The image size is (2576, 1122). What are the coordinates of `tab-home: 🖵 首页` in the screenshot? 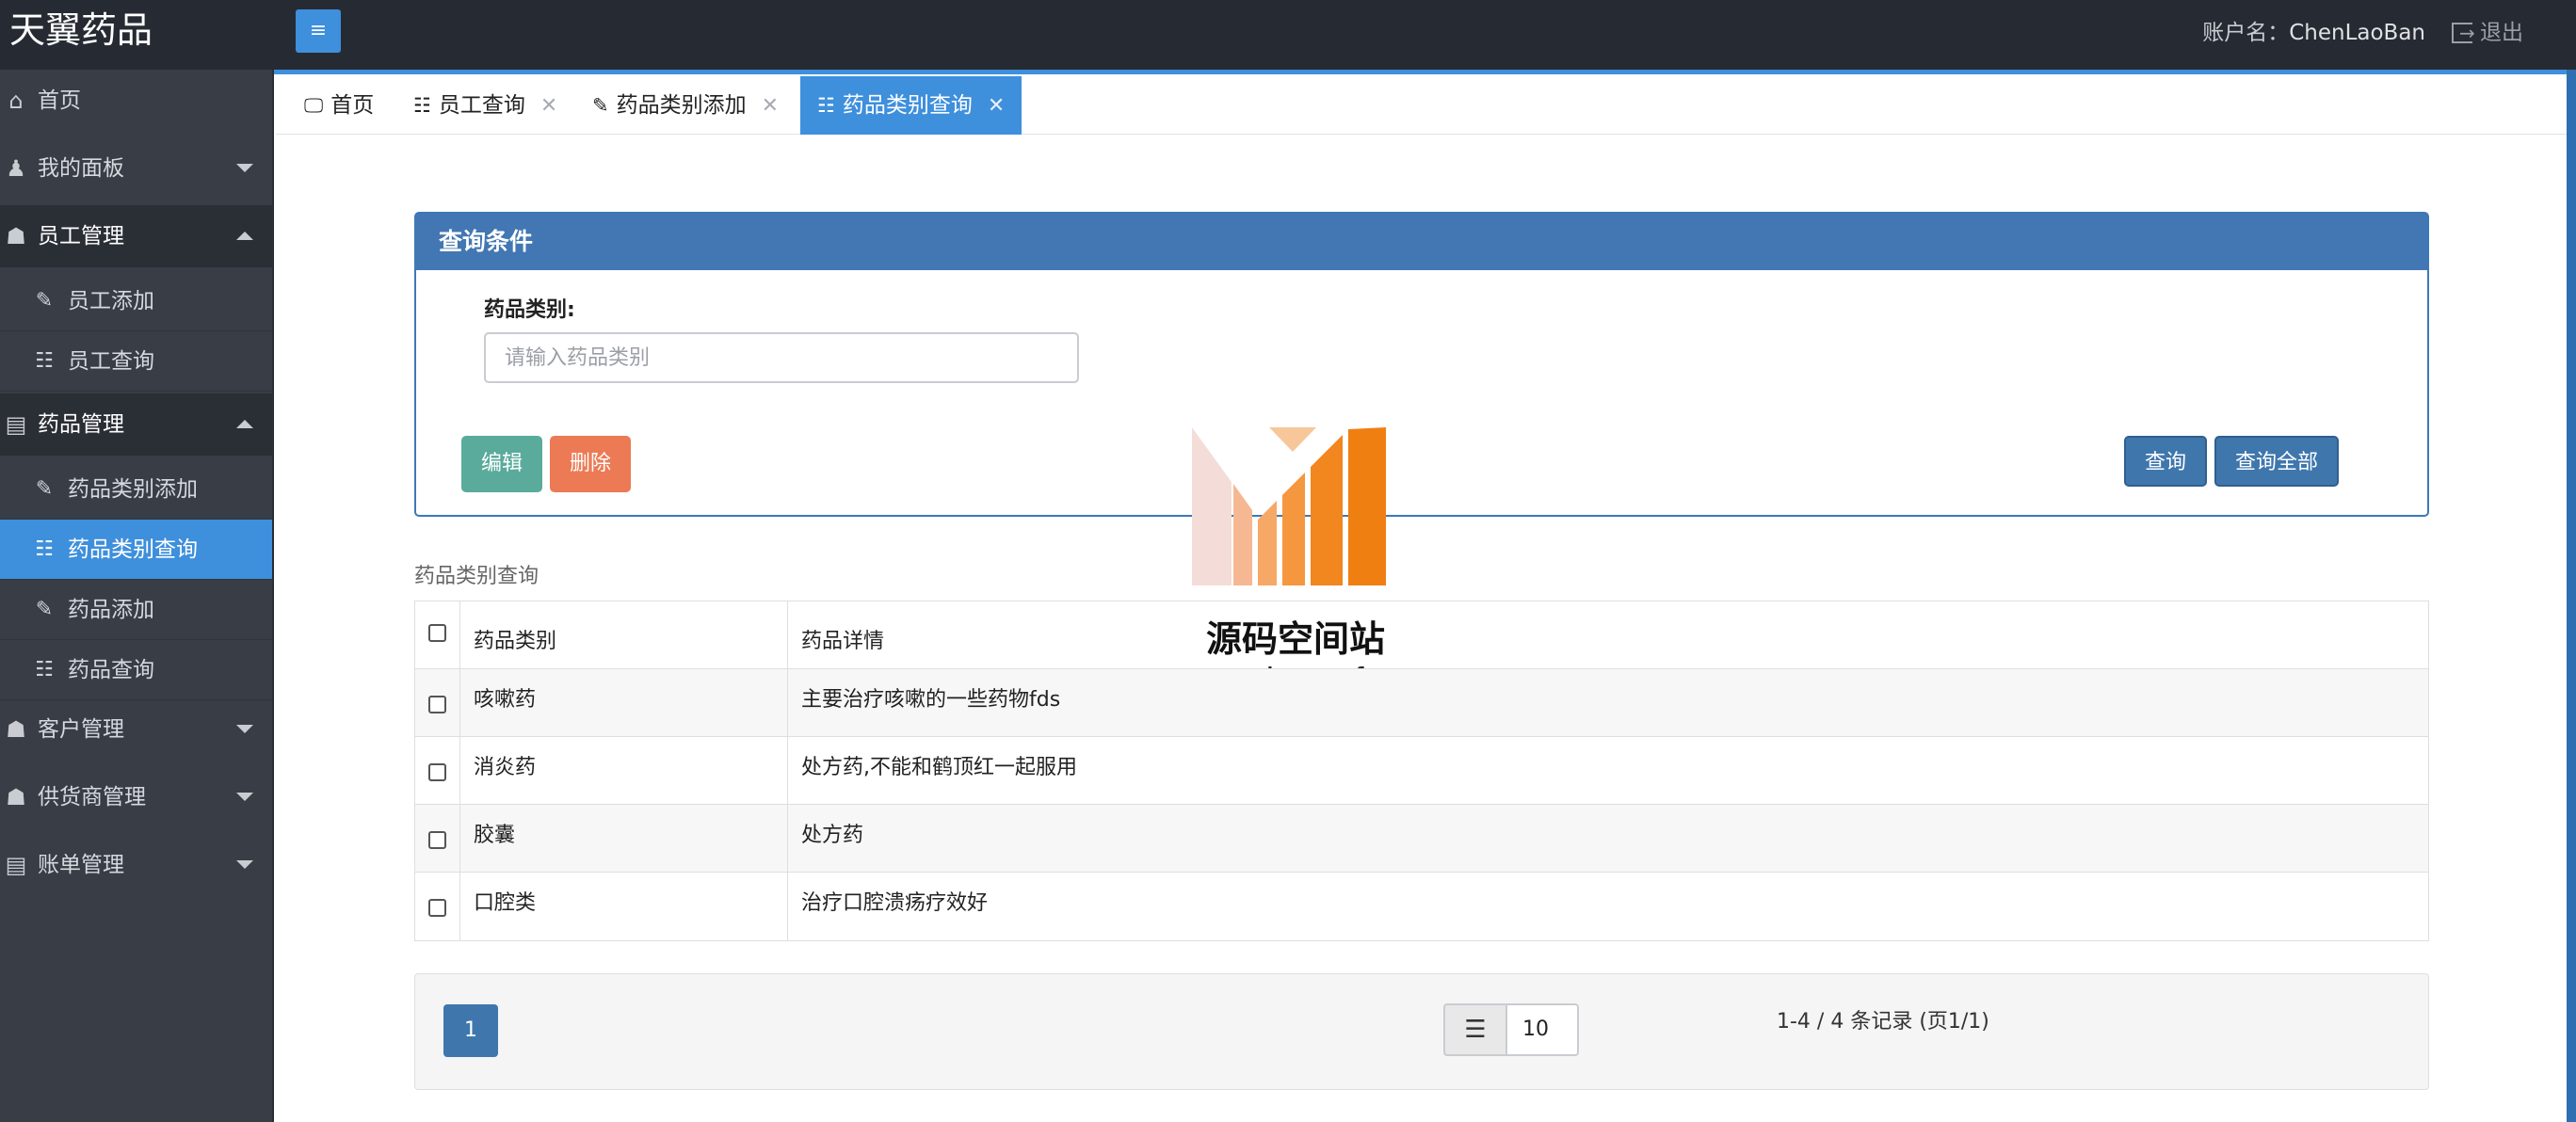 It's located at (339, 106).